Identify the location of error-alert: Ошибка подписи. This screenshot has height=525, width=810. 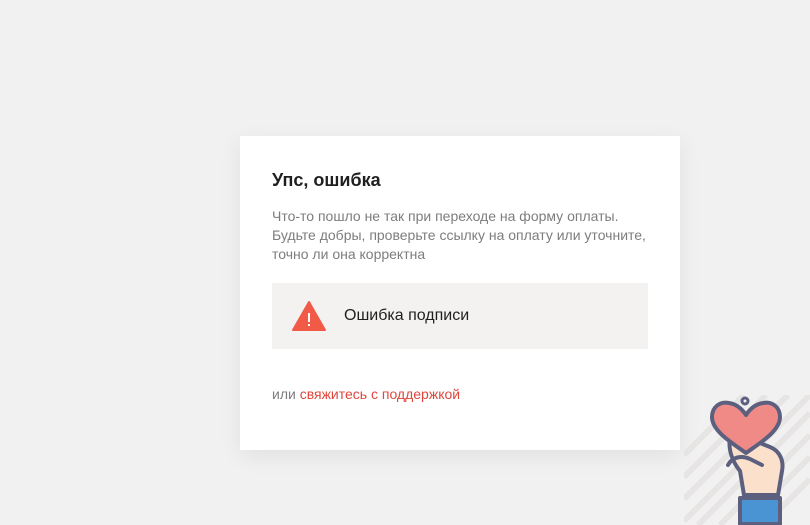
(460, 316).